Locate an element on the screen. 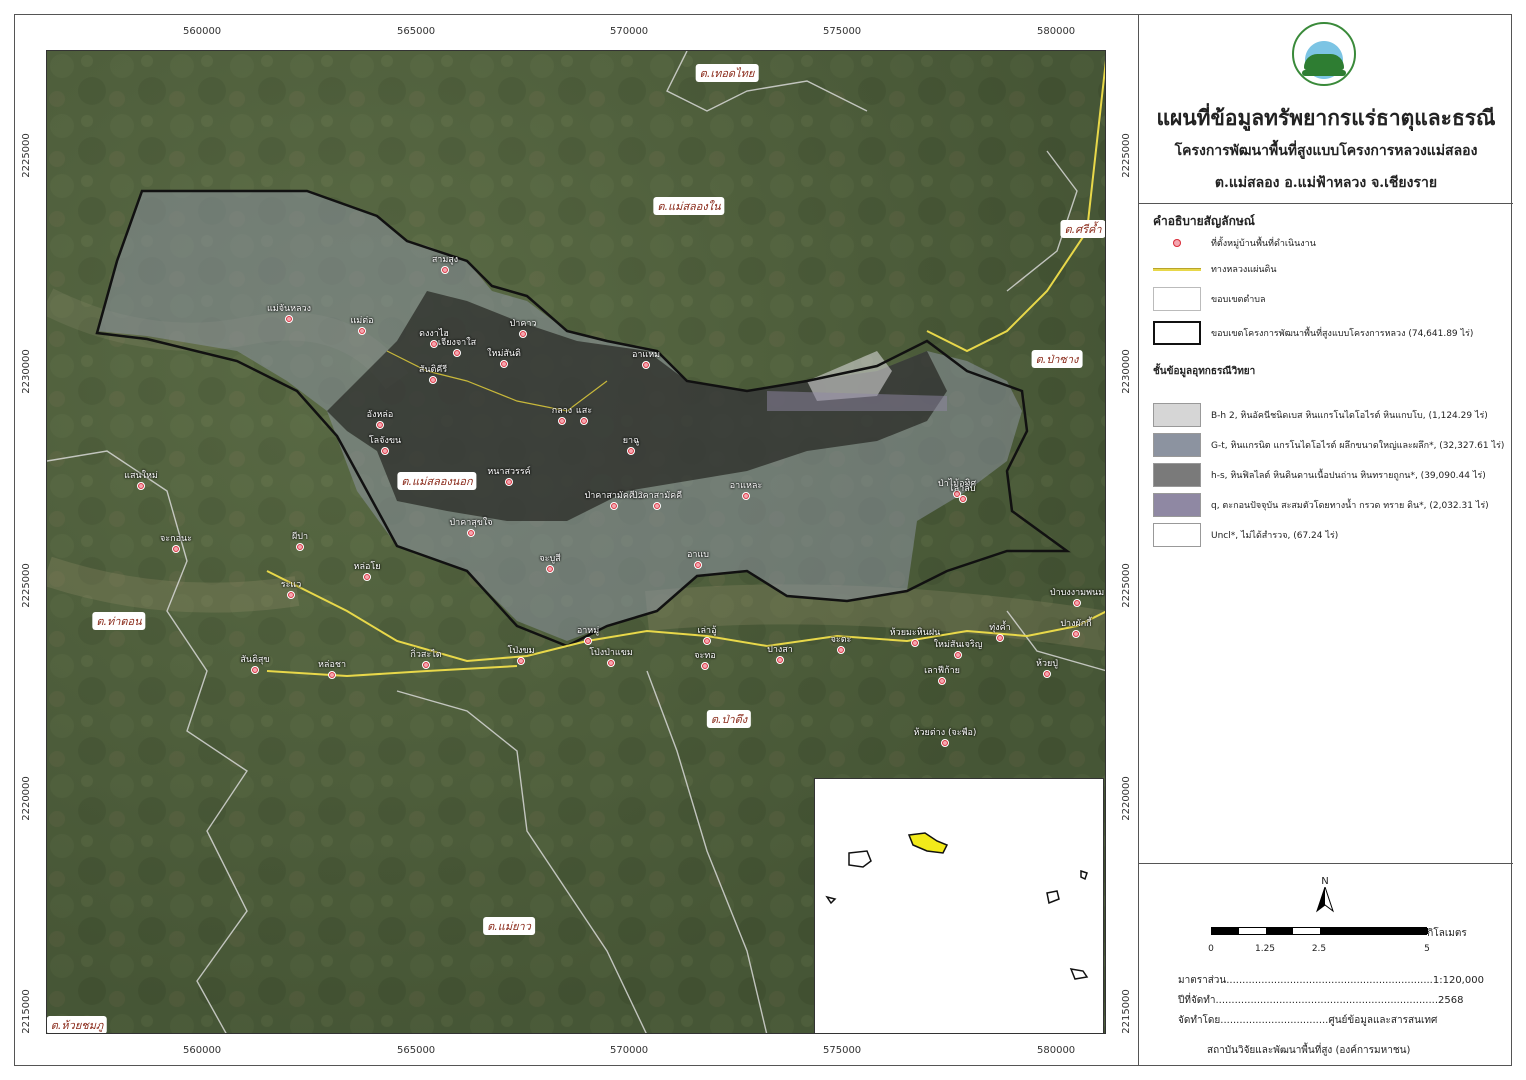 This screenshot has height=1080, width=1526. north-label: N is located at coordinates (1325, 881).